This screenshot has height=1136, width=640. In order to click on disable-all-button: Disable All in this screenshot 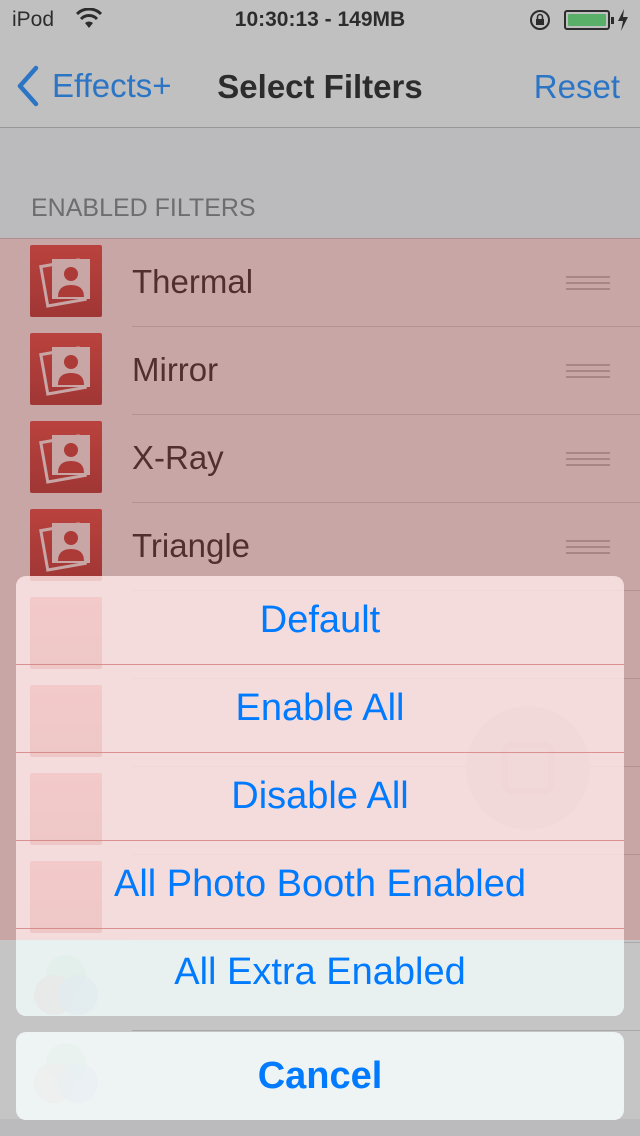, I will do `click(320, 796)`.